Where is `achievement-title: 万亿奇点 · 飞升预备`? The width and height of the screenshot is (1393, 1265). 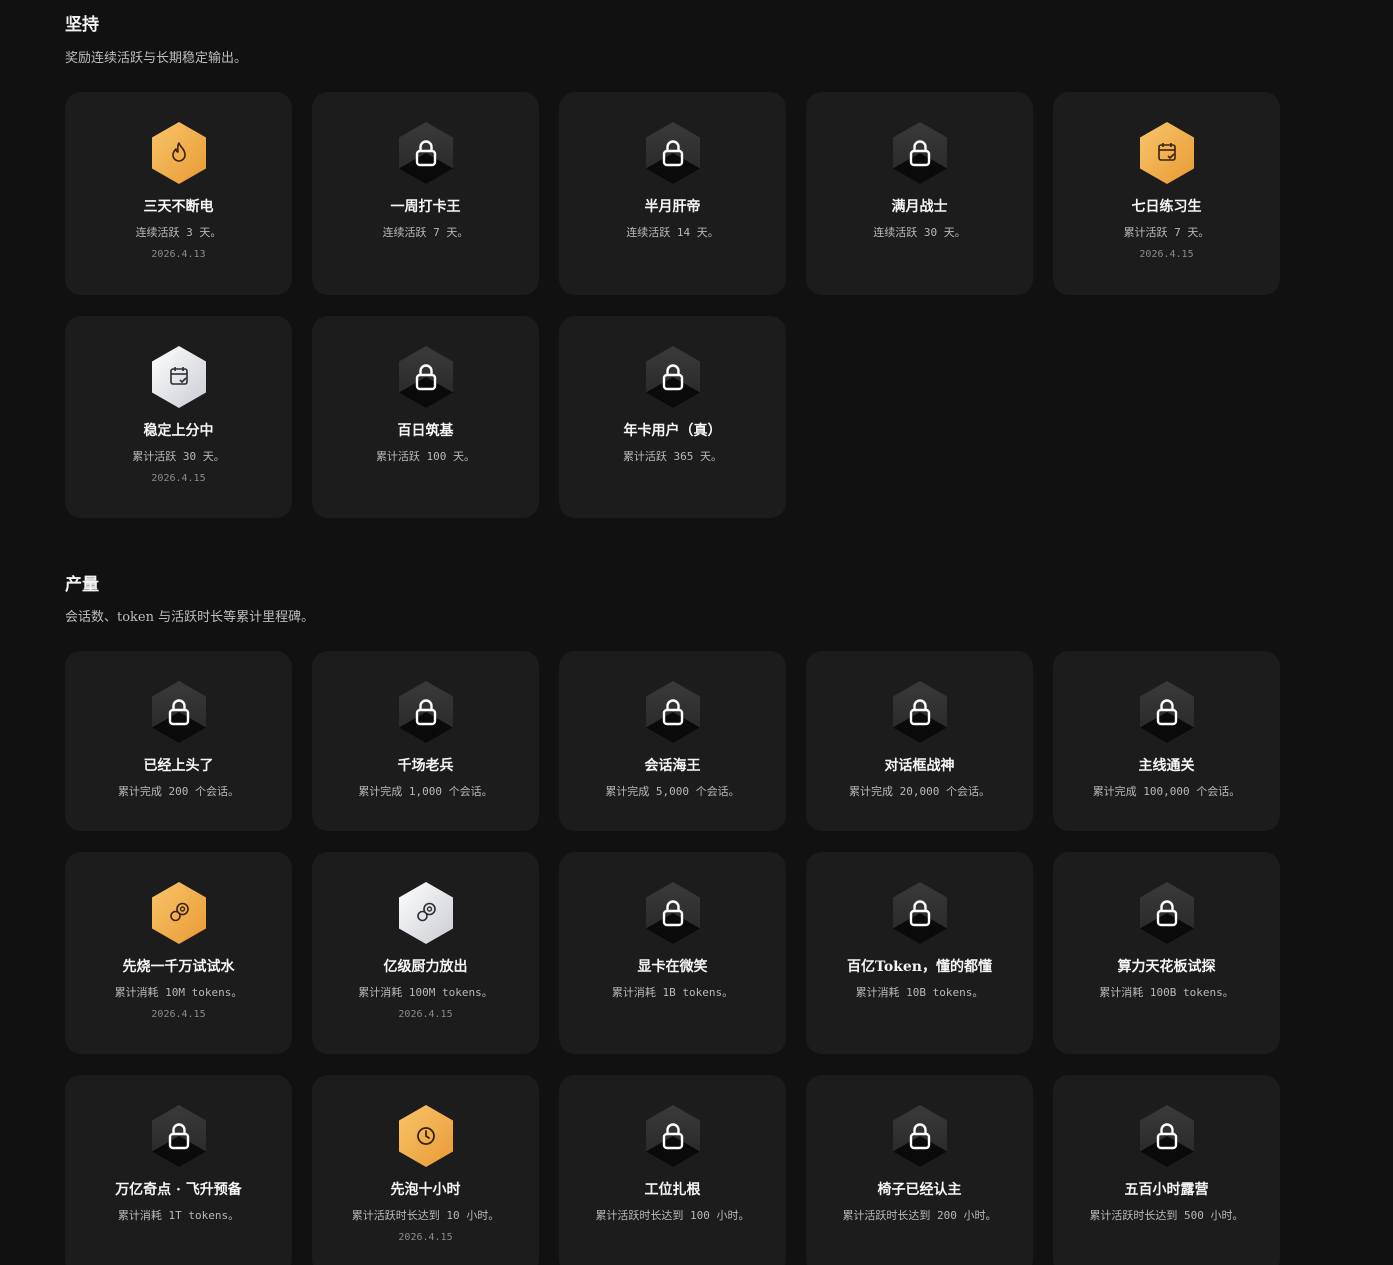 achievement-title: 万亿奇点 · 飞升预备 is located at coordinates (178, 1190).